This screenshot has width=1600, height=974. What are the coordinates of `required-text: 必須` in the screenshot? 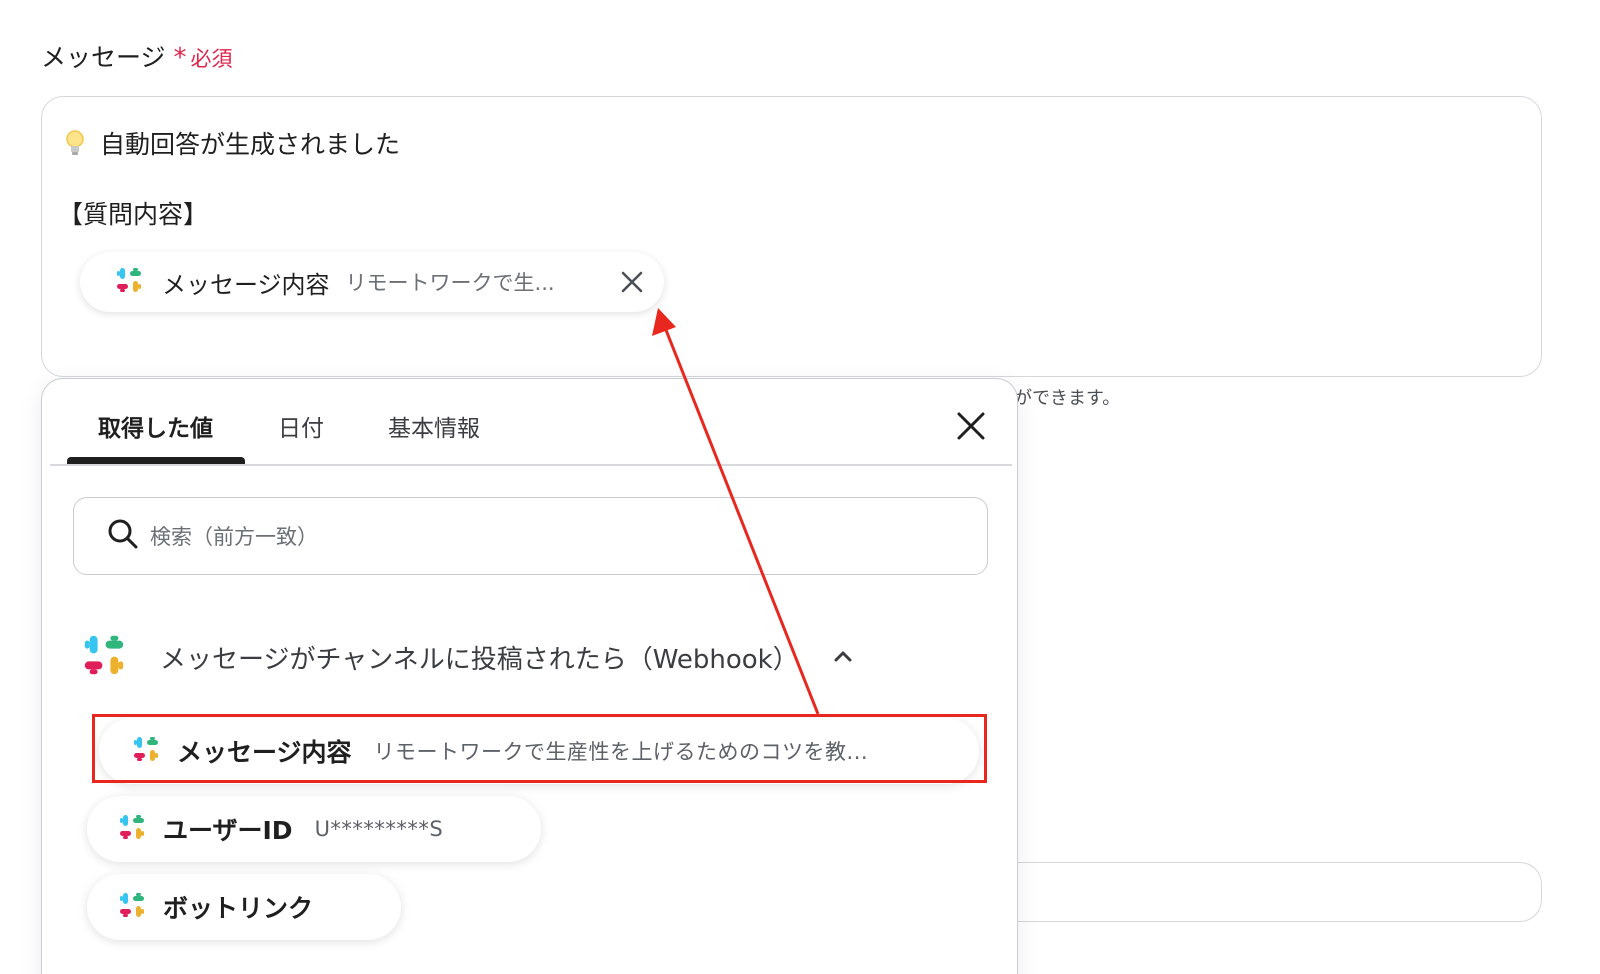 It's located at (211, 59).